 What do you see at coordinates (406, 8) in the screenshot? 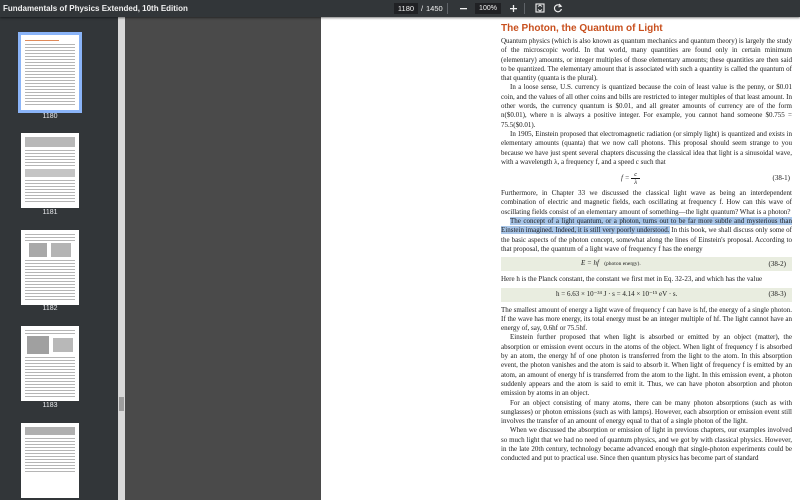
I see `page-number-input: 1180` at bounding box center [406, 8].